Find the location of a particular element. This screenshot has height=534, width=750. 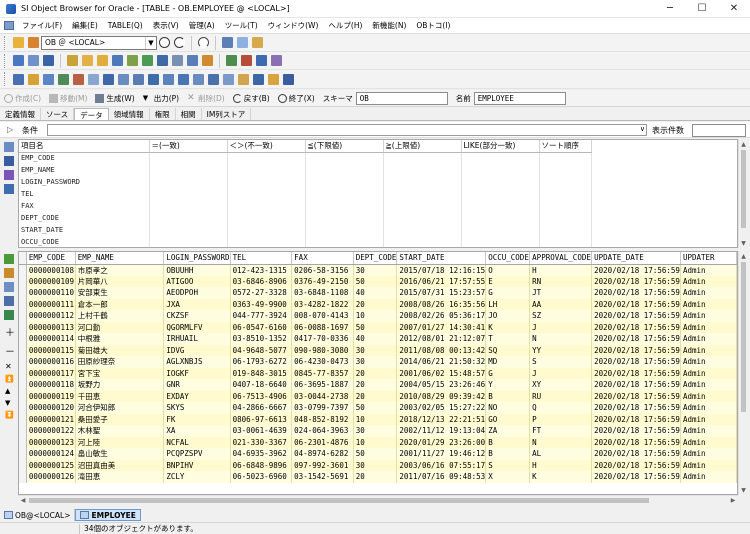

prev-row-icon: ▲ is located at coordinates (11, 391).